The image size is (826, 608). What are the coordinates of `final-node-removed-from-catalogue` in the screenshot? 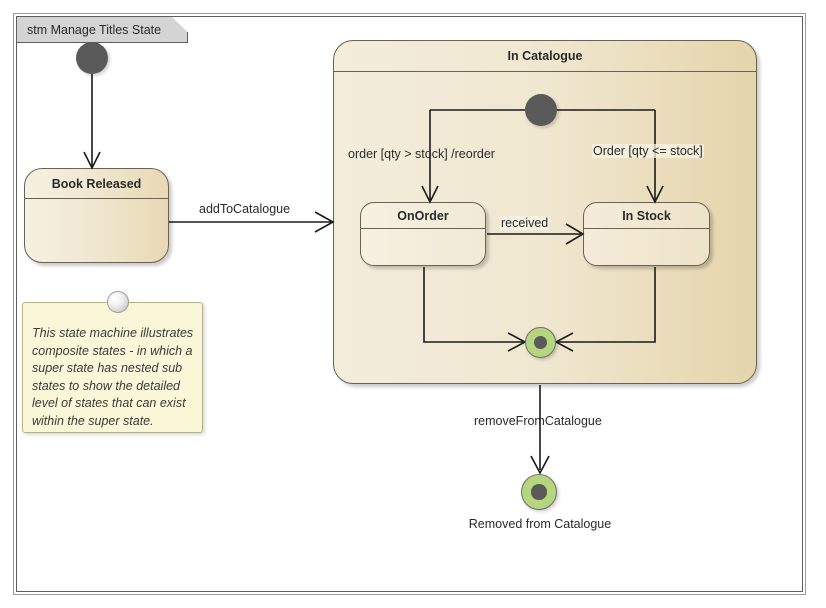 It's located at (539, 492).